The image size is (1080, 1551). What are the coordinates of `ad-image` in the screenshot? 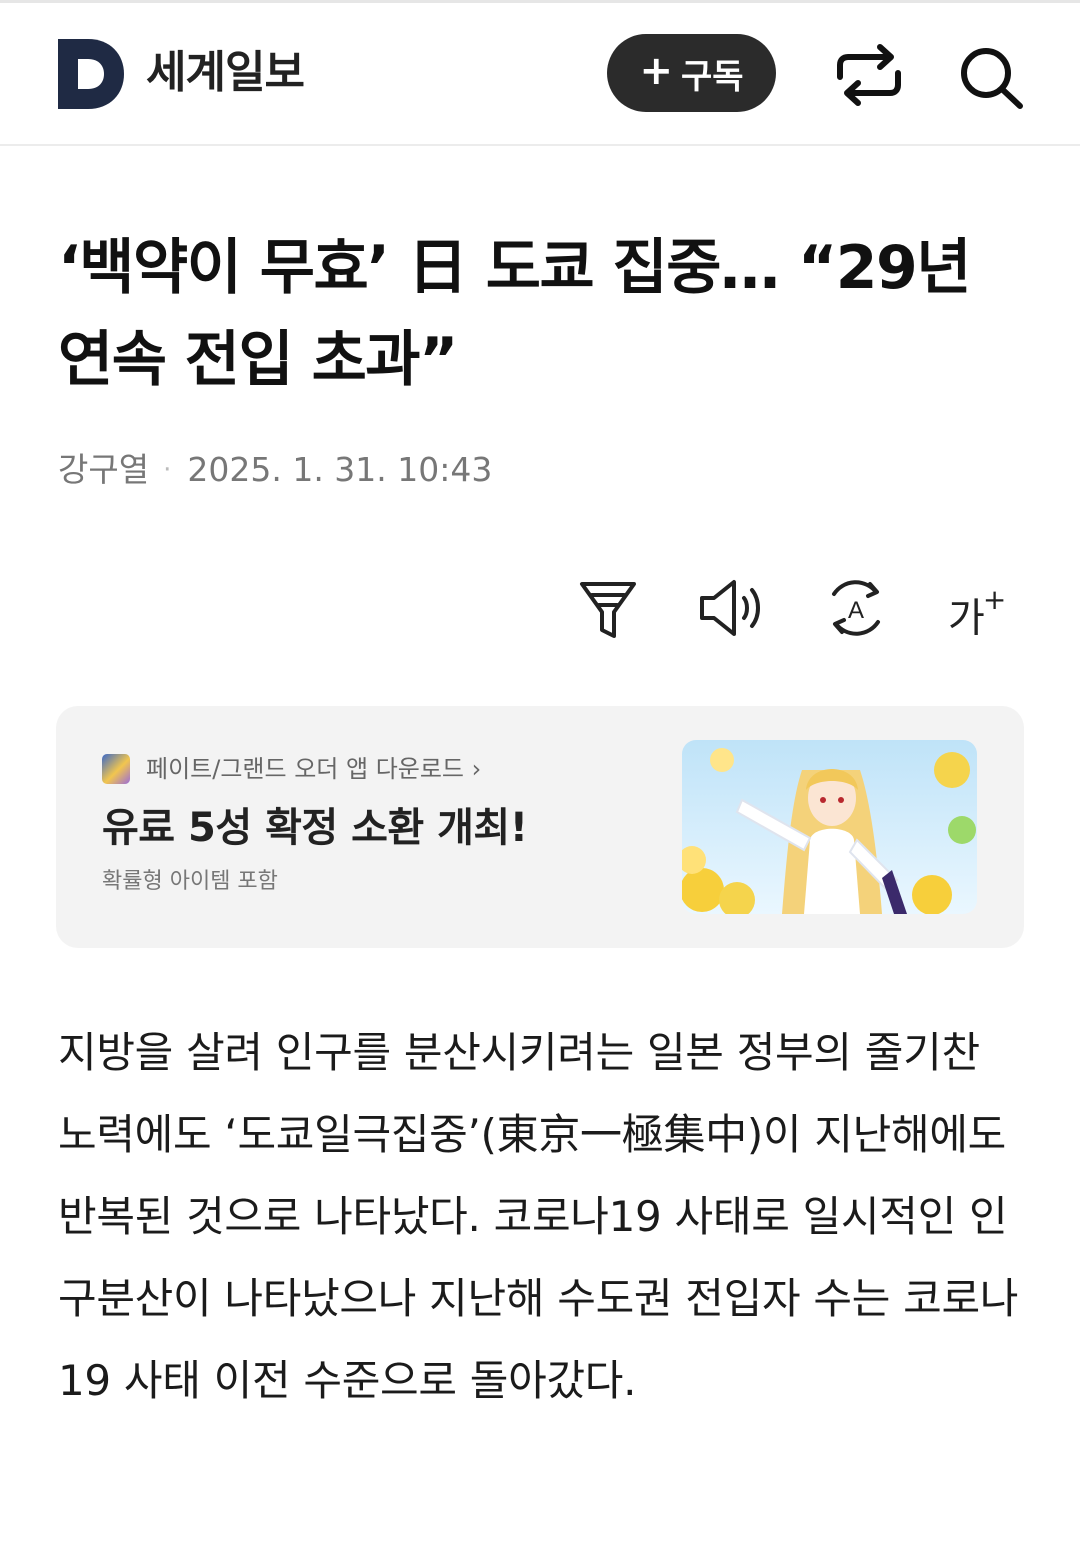 It's located at (829, 827).